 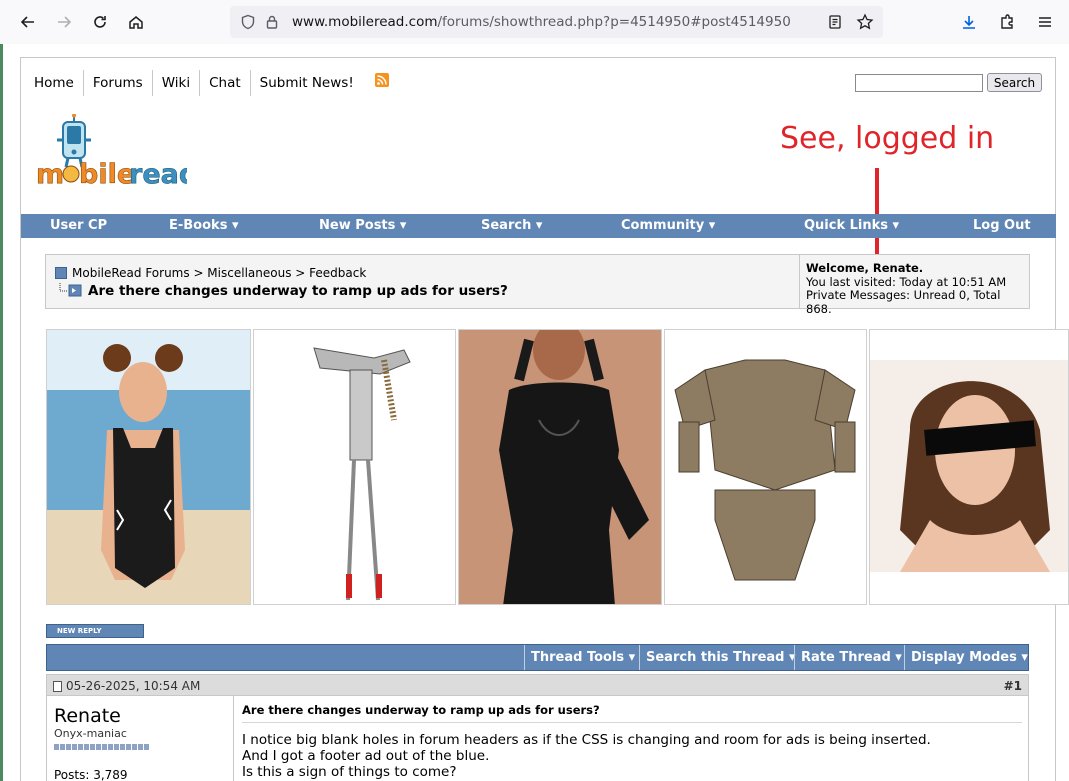 What do you see at coordinates (381, 80) in the screenshot?
I see `rss-feed-icon` at bounding box center [381, 80].